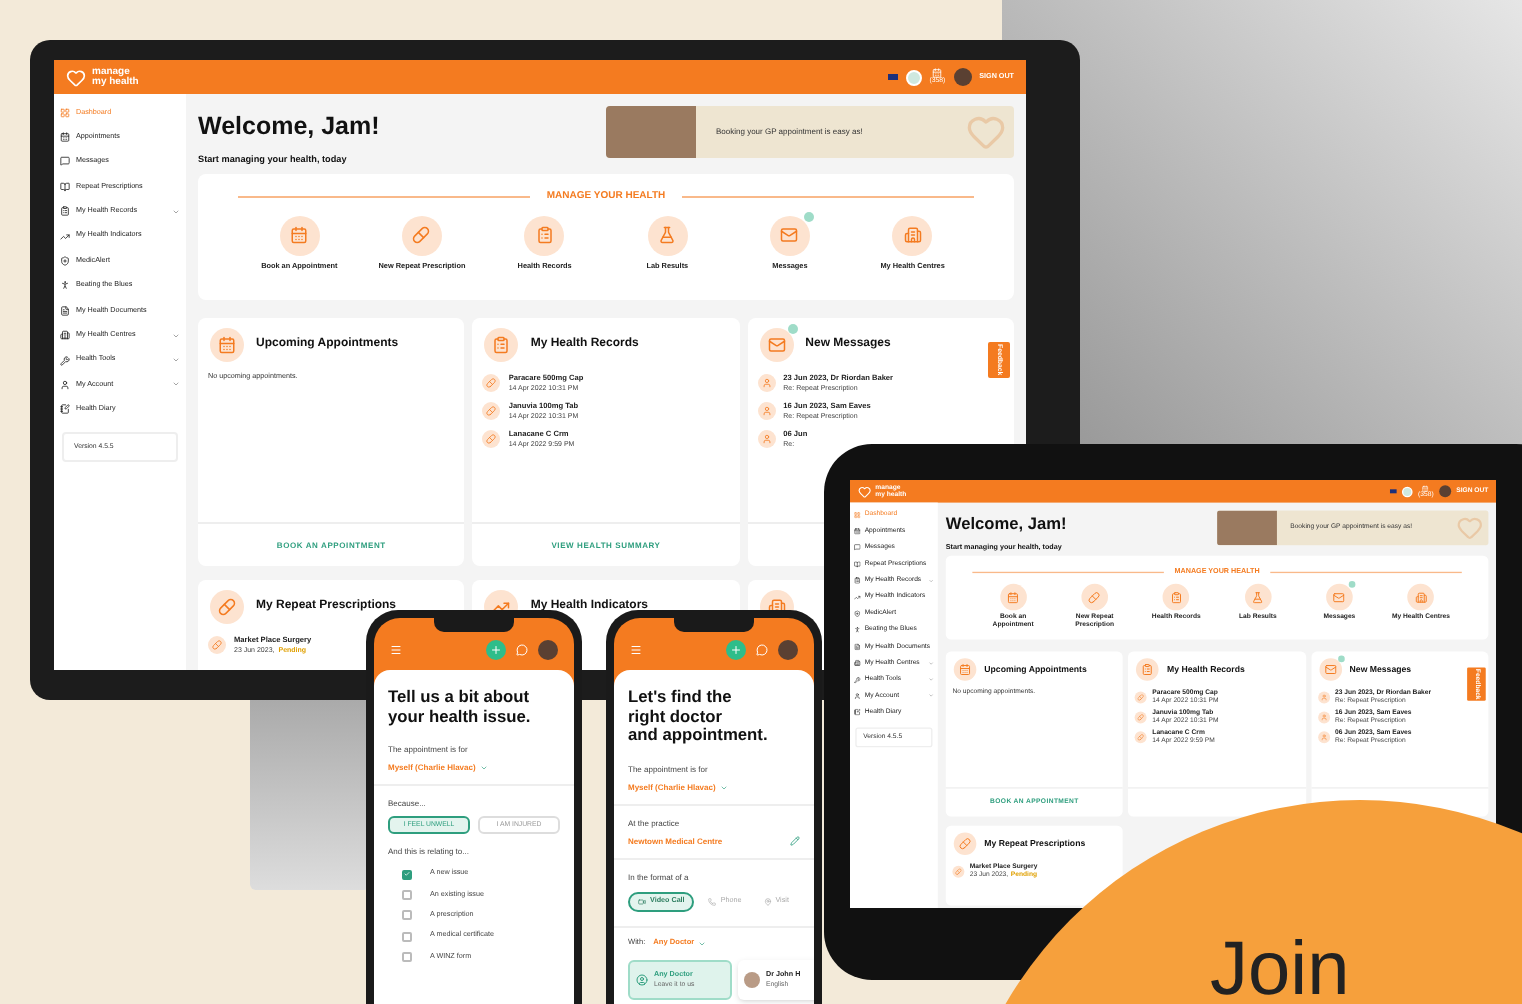 Image resolution: width=1522 pixels, height=1004 pixels. I want to click on flask-icon, so click(667, 235).